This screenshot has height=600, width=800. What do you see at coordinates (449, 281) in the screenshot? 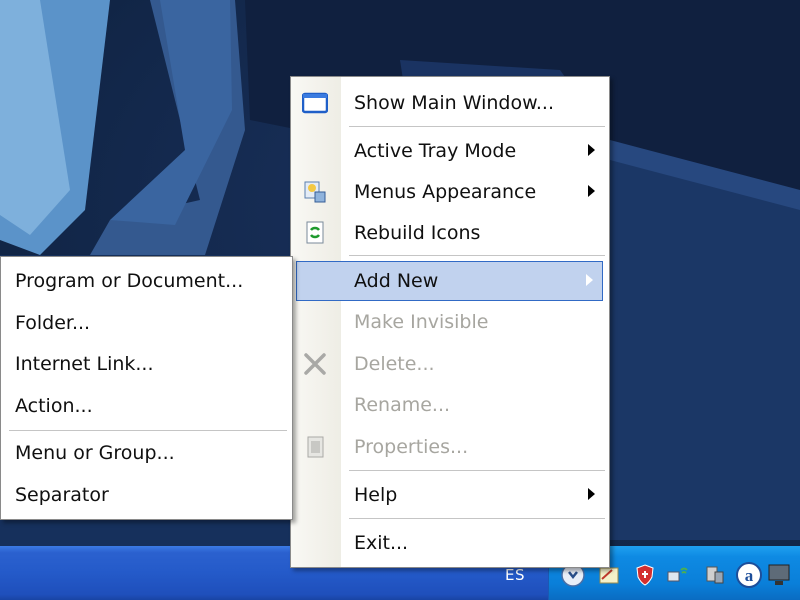
I see `menu-item-add-new: Add New` at bounding box center [449, 281].